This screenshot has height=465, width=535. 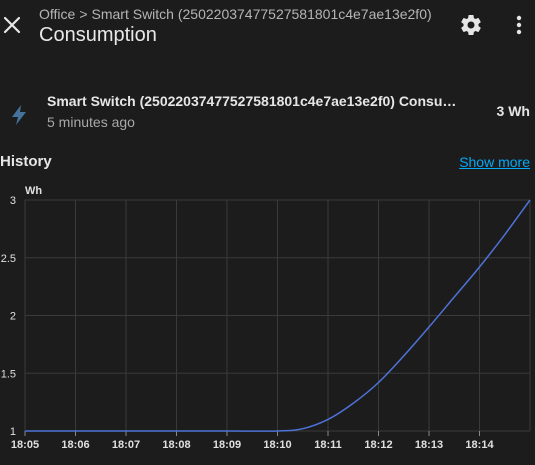 I want to click on breadcrumb-area: Office, so click(x=57, y=14).